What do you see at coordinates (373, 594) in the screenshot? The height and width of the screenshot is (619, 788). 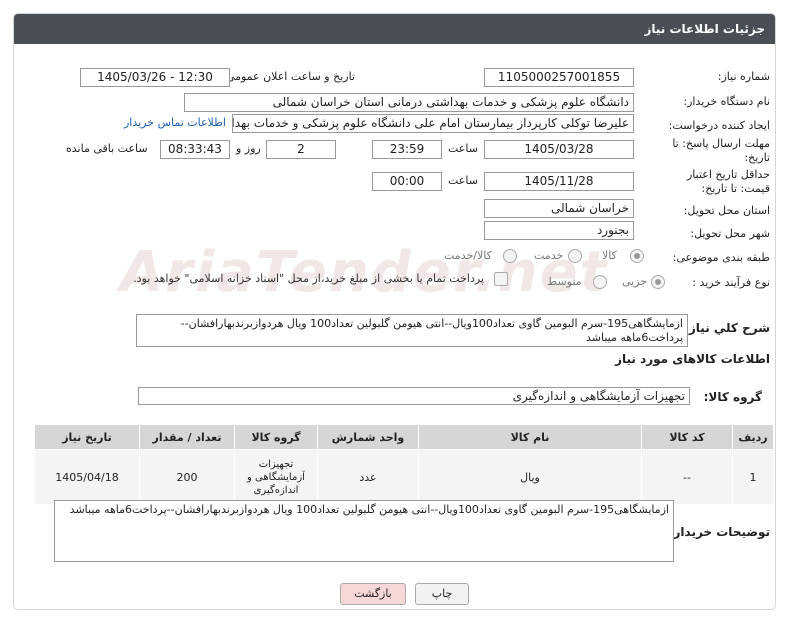 I see `back-button: بازگشت` at bounding box center [373, 594].